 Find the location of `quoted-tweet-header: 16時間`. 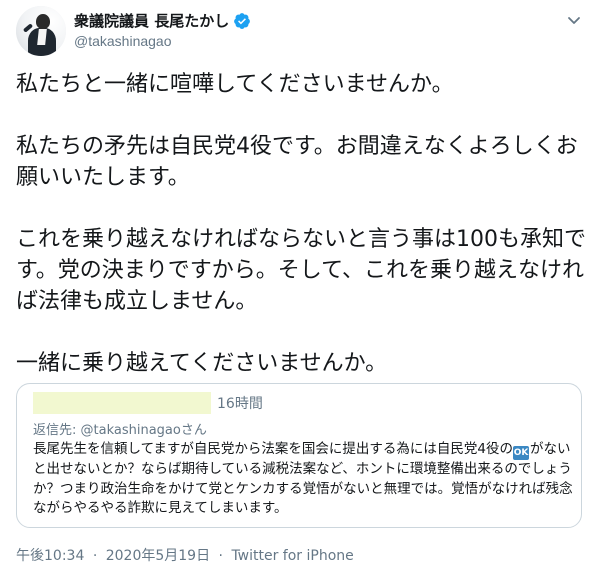

quoted-tweet-header: 16時間 is located at coordinates (148, 403).